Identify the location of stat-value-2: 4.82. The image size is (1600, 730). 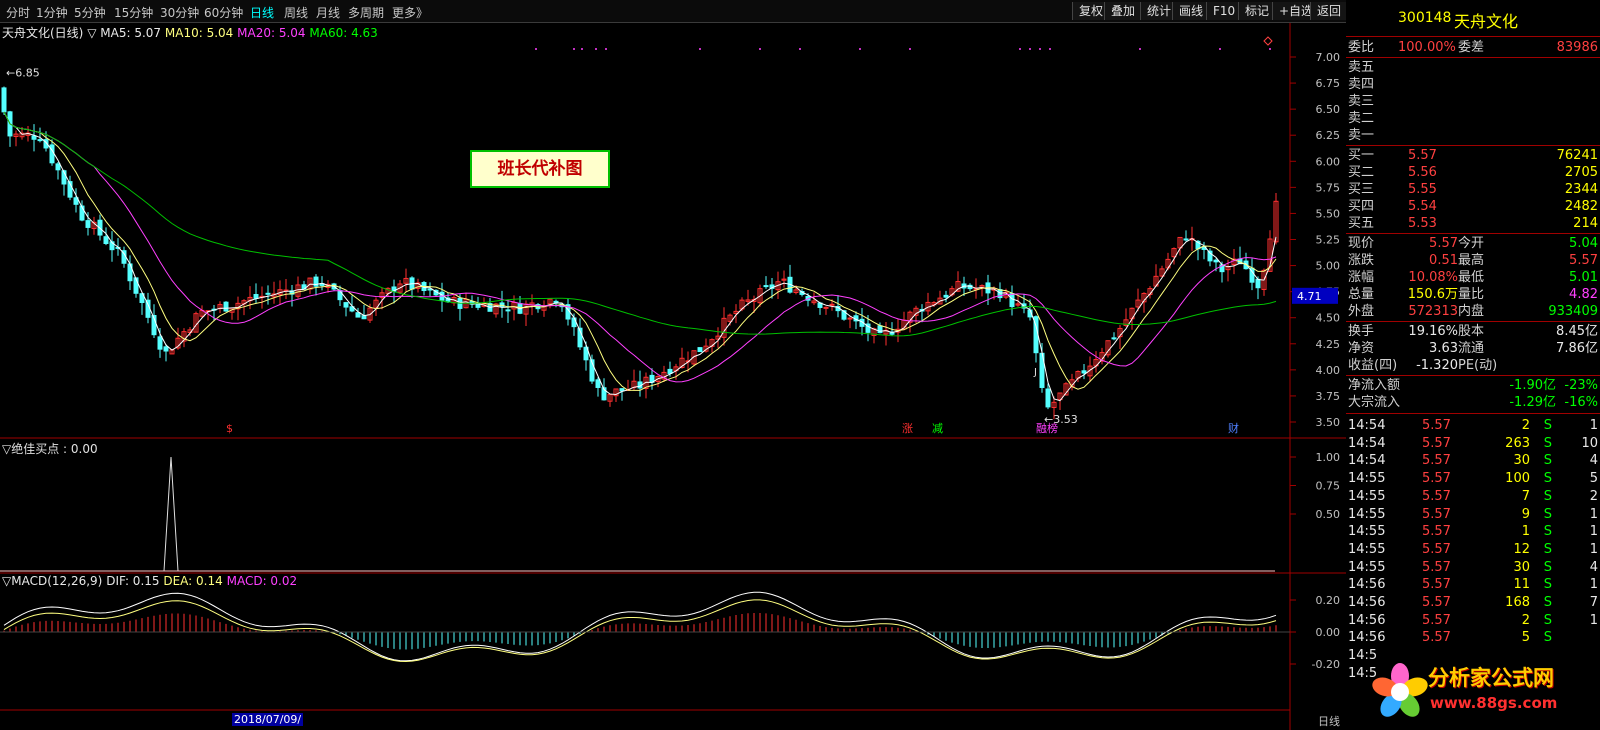
(1583, 294).